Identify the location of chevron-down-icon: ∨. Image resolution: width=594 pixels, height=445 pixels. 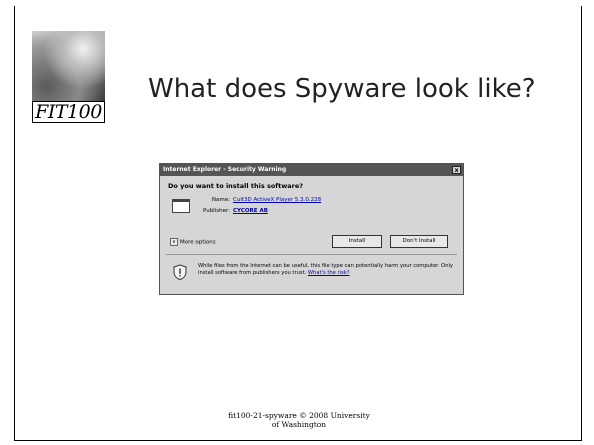
(174, 242).